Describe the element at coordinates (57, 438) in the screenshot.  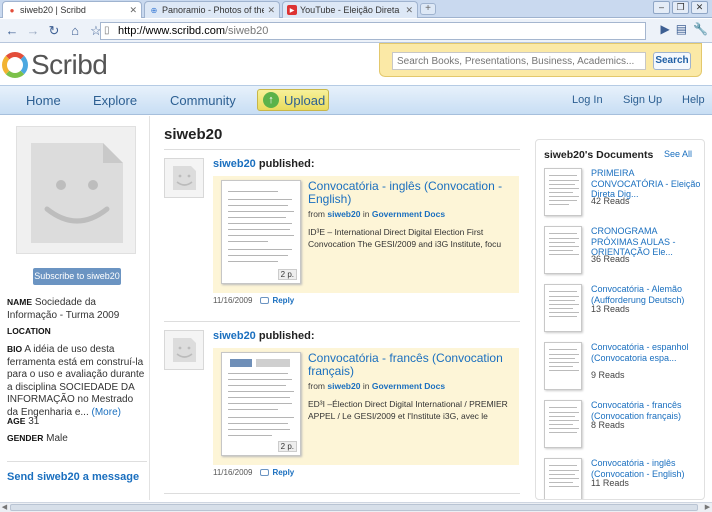
I see `gender-value: Male` at that location.